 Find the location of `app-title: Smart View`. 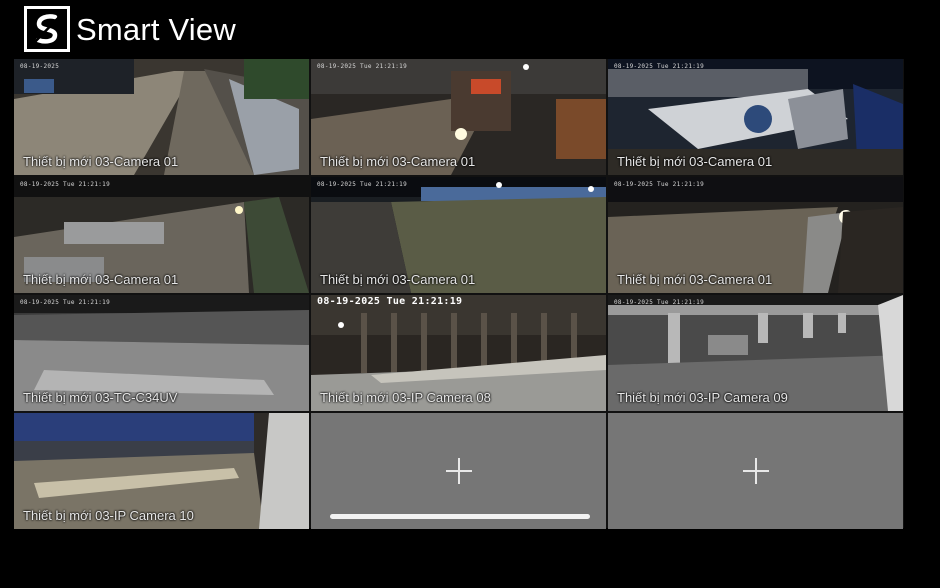

app-title: Smart View is located at coordinates (156, 29).